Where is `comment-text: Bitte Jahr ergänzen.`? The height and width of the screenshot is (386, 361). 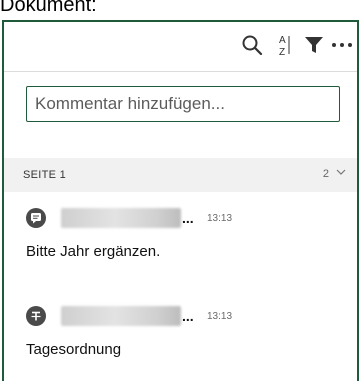
comment-text: Bitte Jahr ergänzen. is located at coordinates (93, 251).